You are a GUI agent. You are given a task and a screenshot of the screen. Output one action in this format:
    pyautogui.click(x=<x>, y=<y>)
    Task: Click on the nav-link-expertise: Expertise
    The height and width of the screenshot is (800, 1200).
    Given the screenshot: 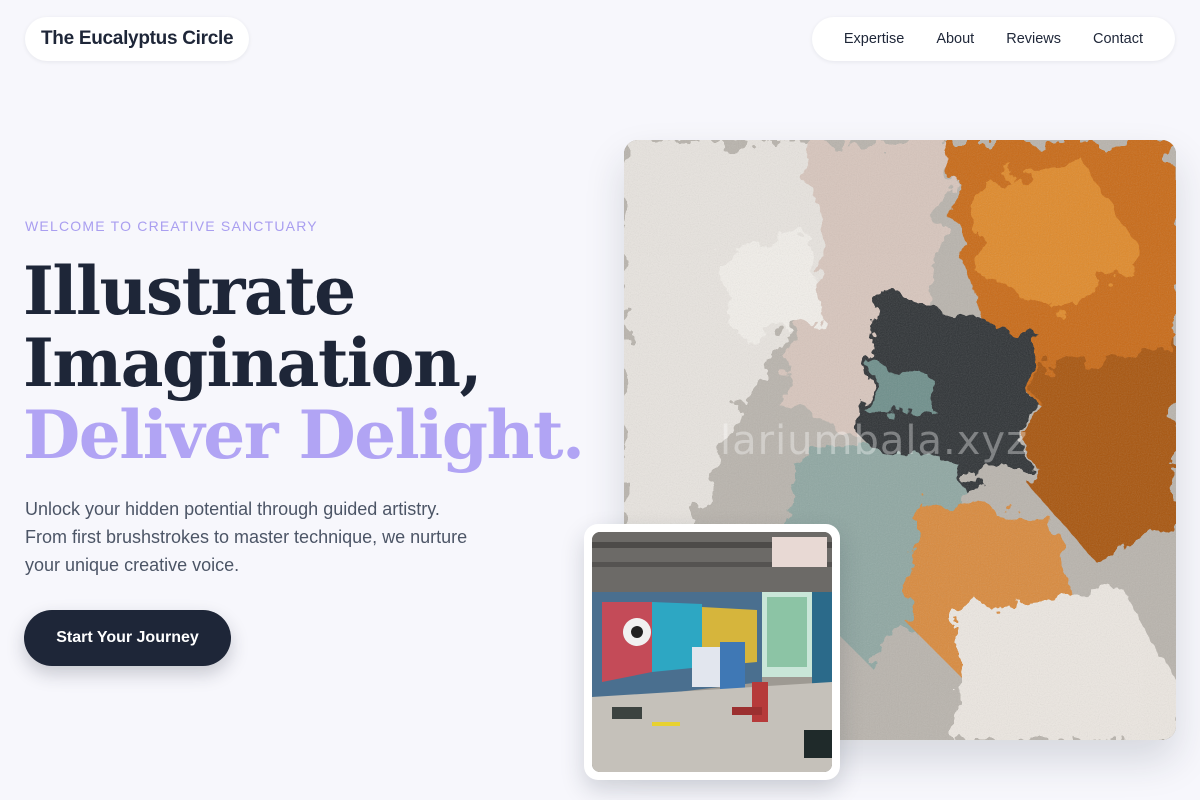 What is the action you would take?
    pyautogui.click(x=874, y=39)
    